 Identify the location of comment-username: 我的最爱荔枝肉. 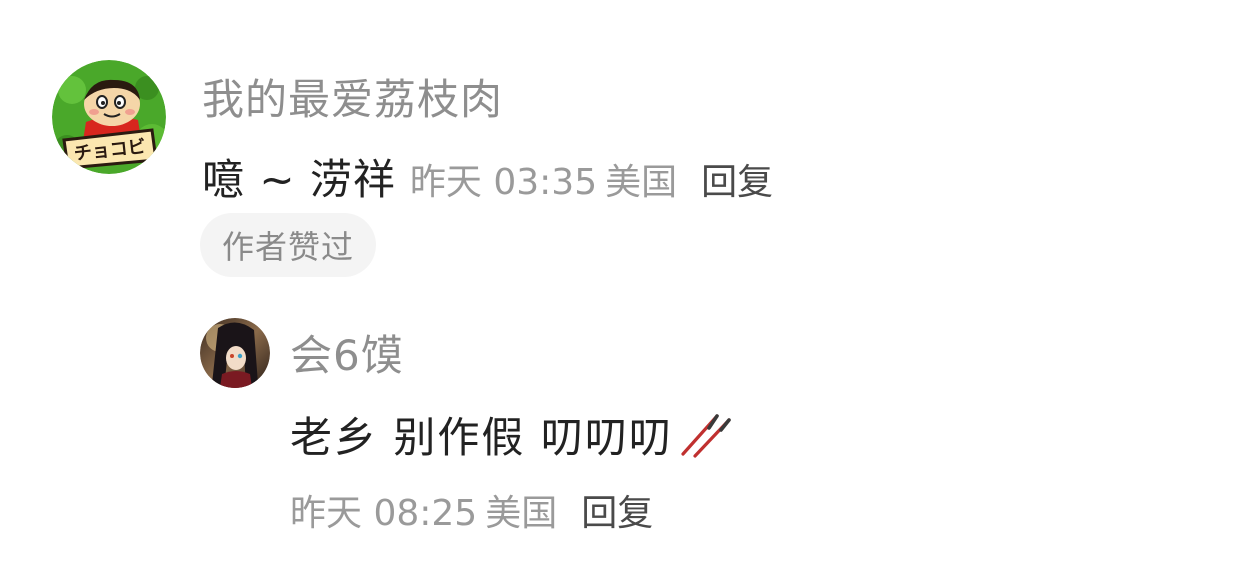
(352, 96).